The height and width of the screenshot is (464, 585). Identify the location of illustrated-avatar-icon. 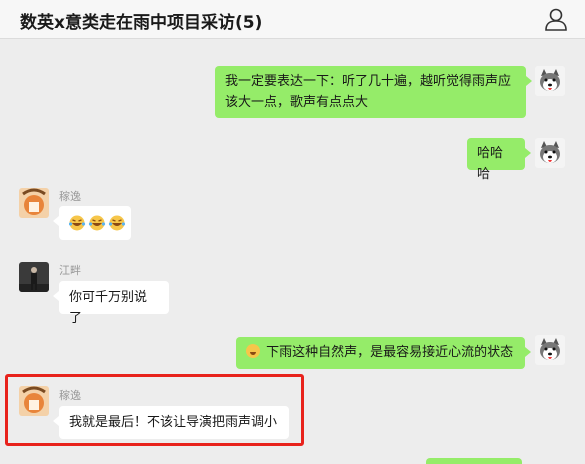
(34, 203).